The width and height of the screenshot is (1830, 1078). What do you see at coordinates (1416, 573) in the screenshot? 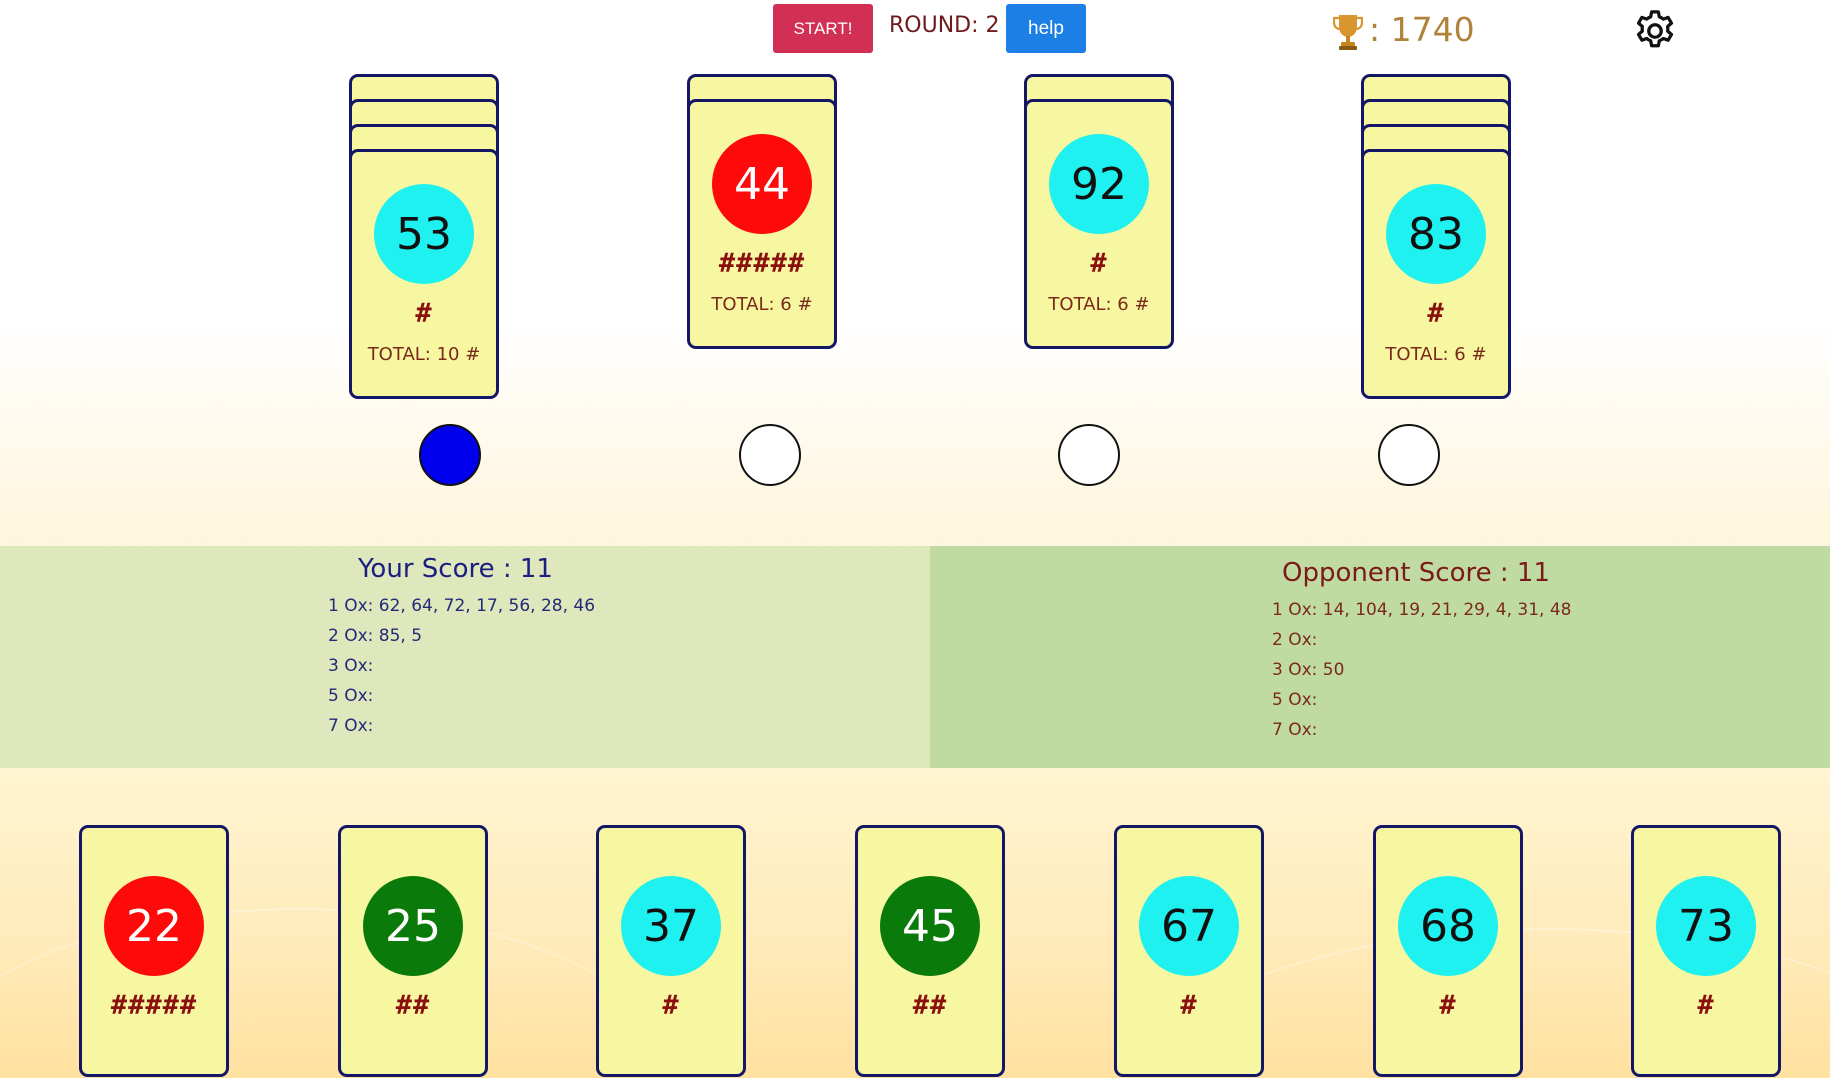
I see `opponent-score-title: Opponent Score : 11` at bounding box center [1416, 573].